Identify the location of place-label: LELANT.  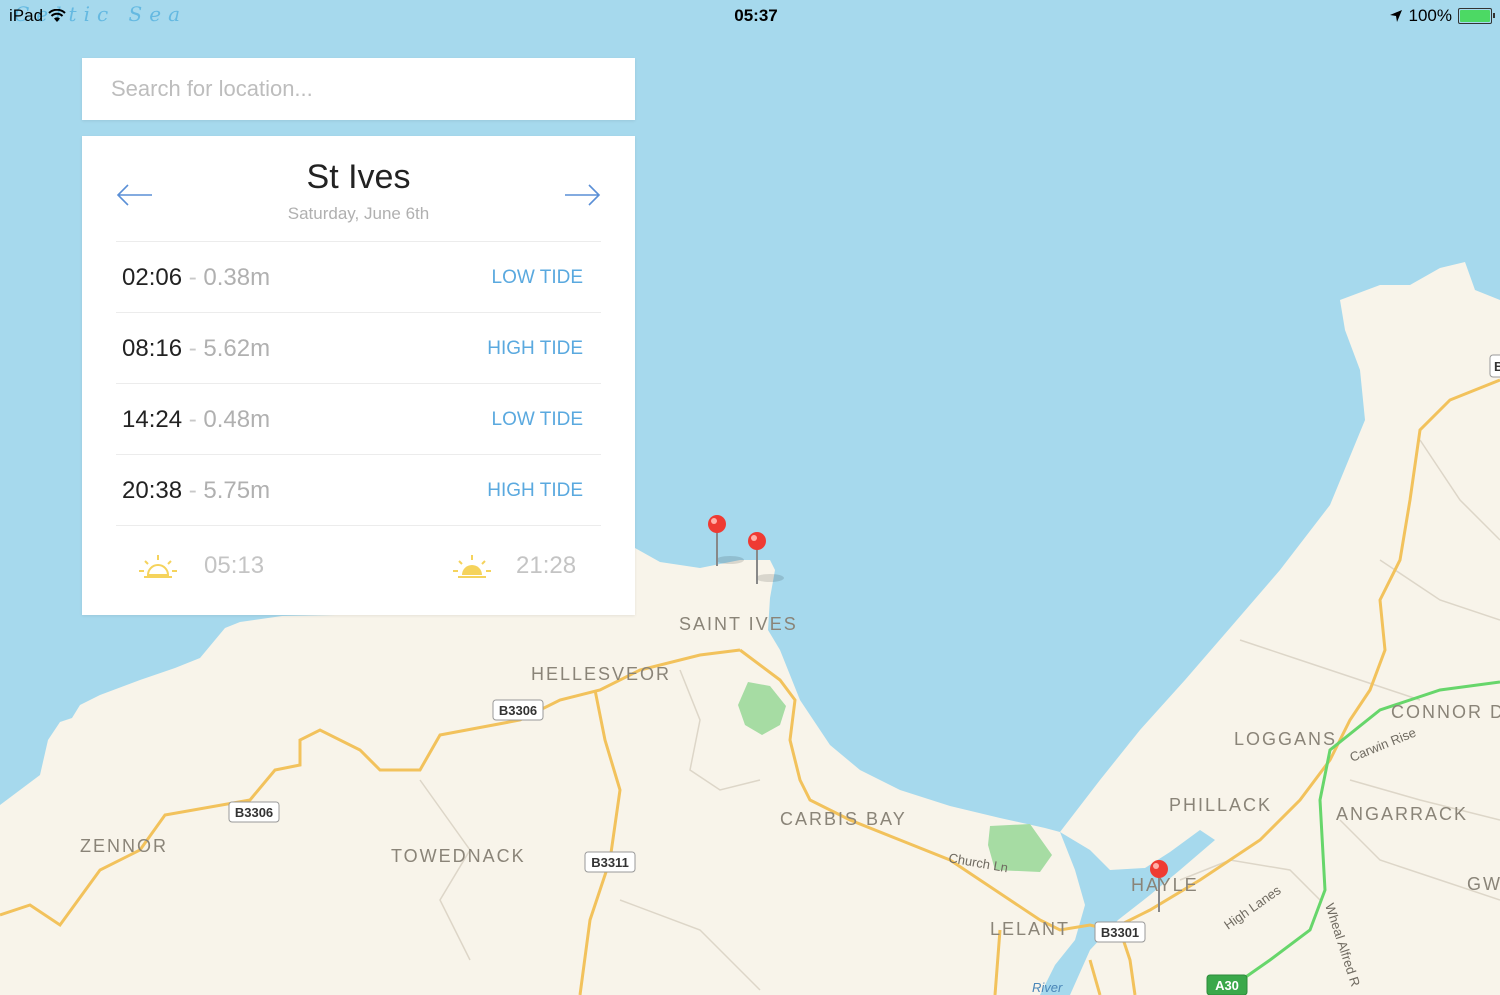
(1030, 929).